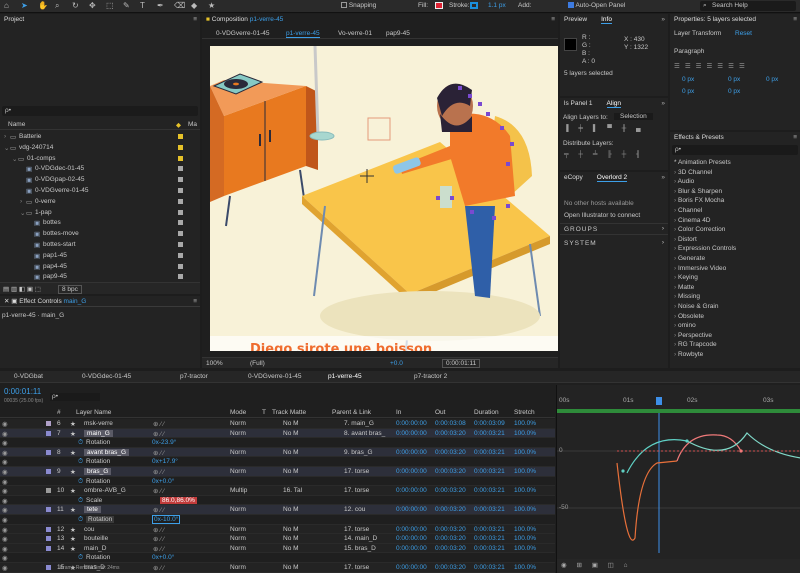  Describe the element at coordinates (737, 344) in the screenshot. I see `effect-category: › RG Trapcode` at that location.